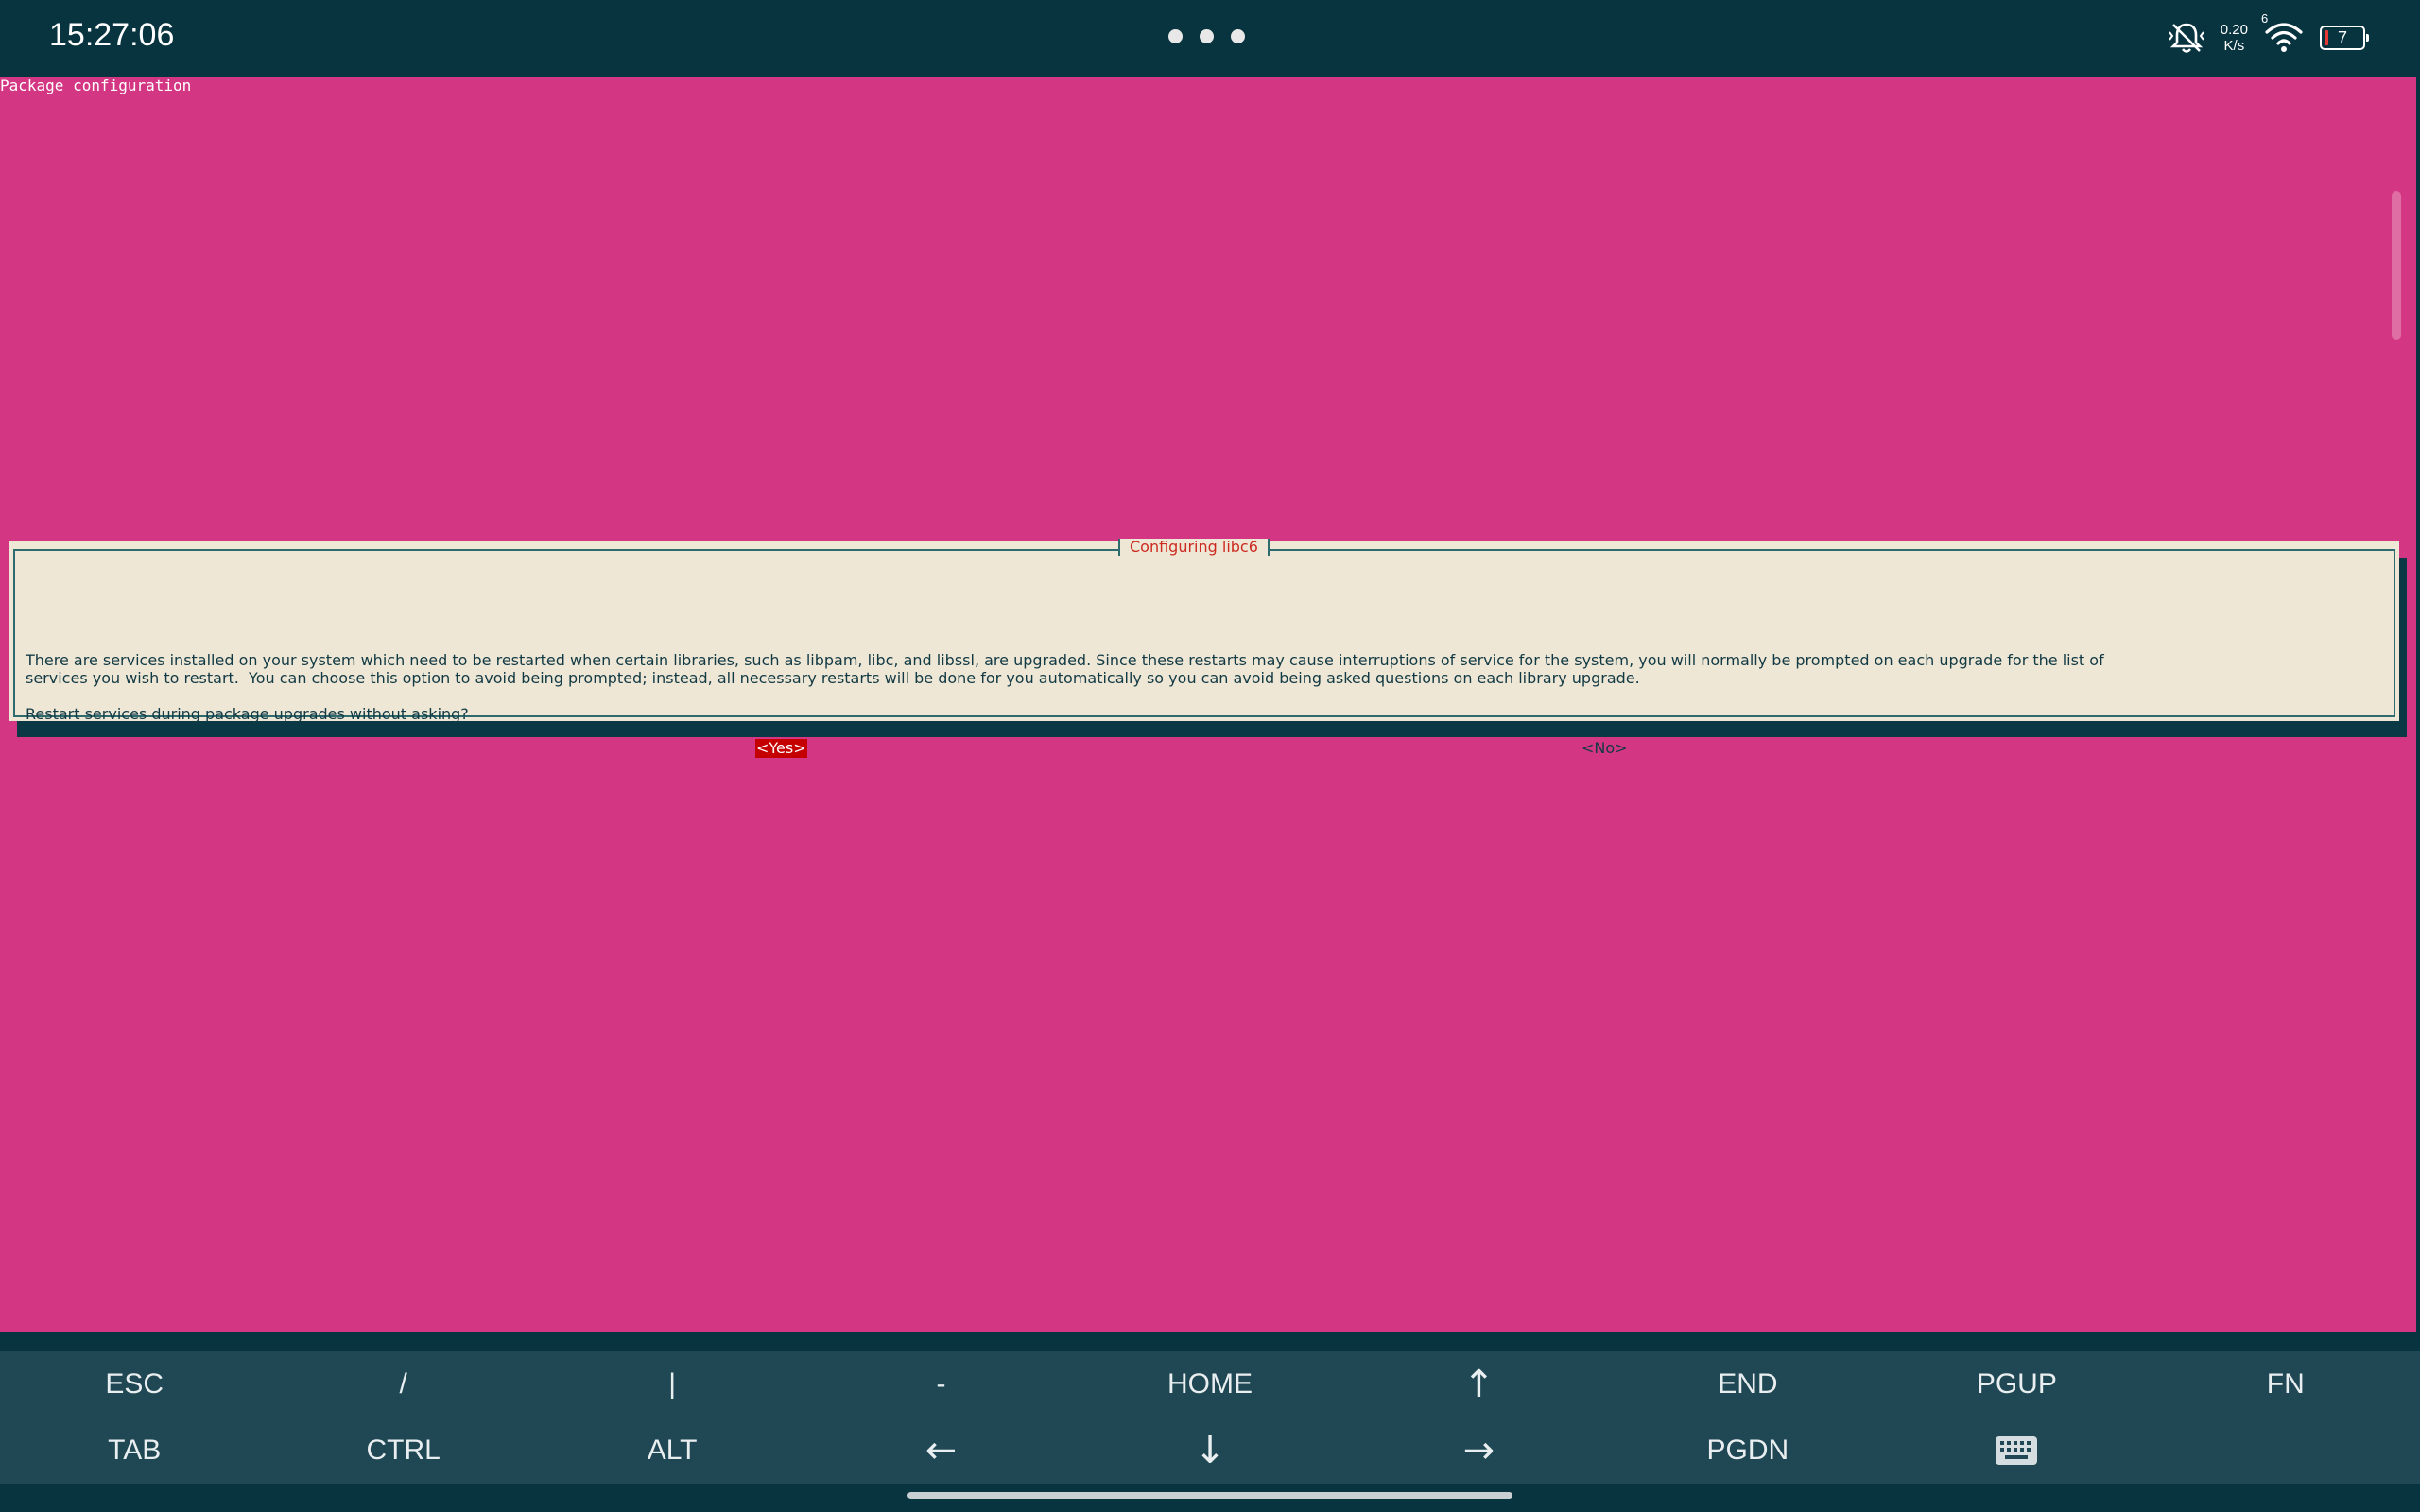 This screenshot has height=1512, width=2420. I want to click on no-button: <No>, so click(1605, 748).